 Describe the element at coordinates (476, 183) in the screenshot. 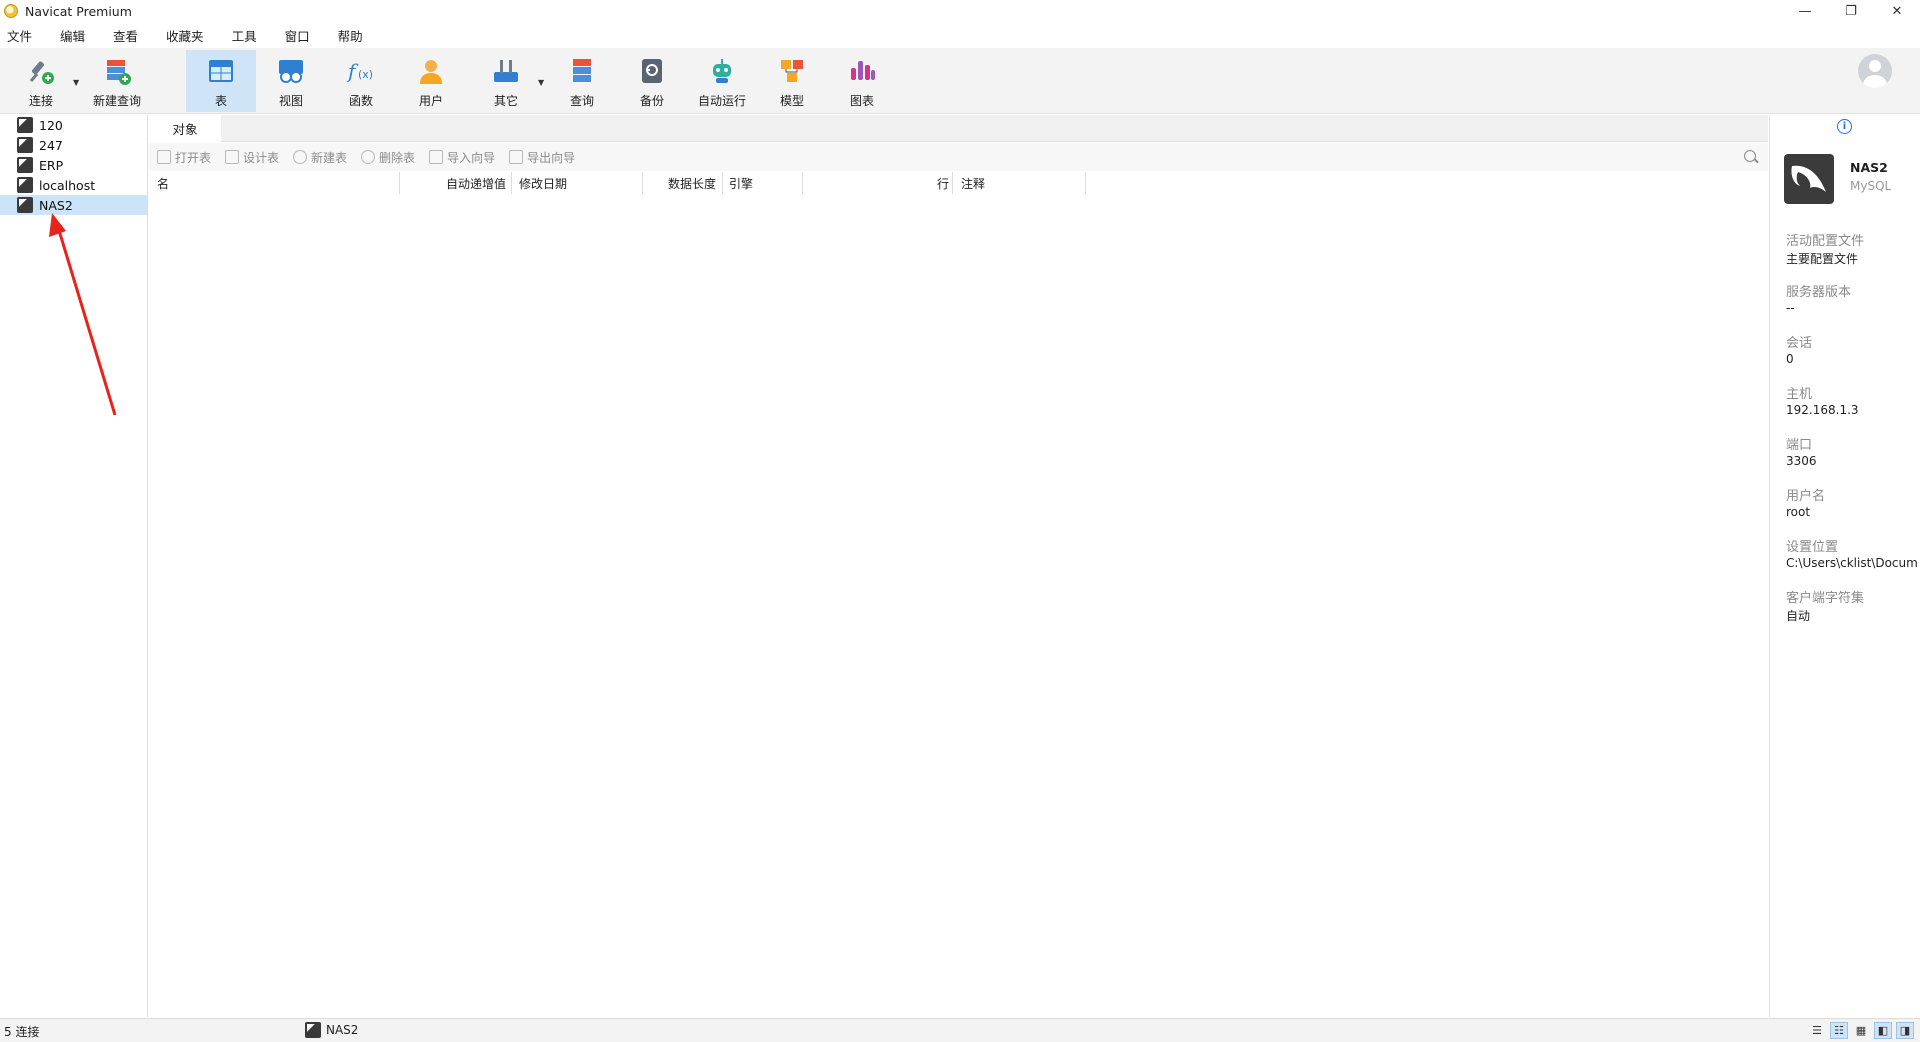

I see `column-auto-increment: 自动递增值` at that location.